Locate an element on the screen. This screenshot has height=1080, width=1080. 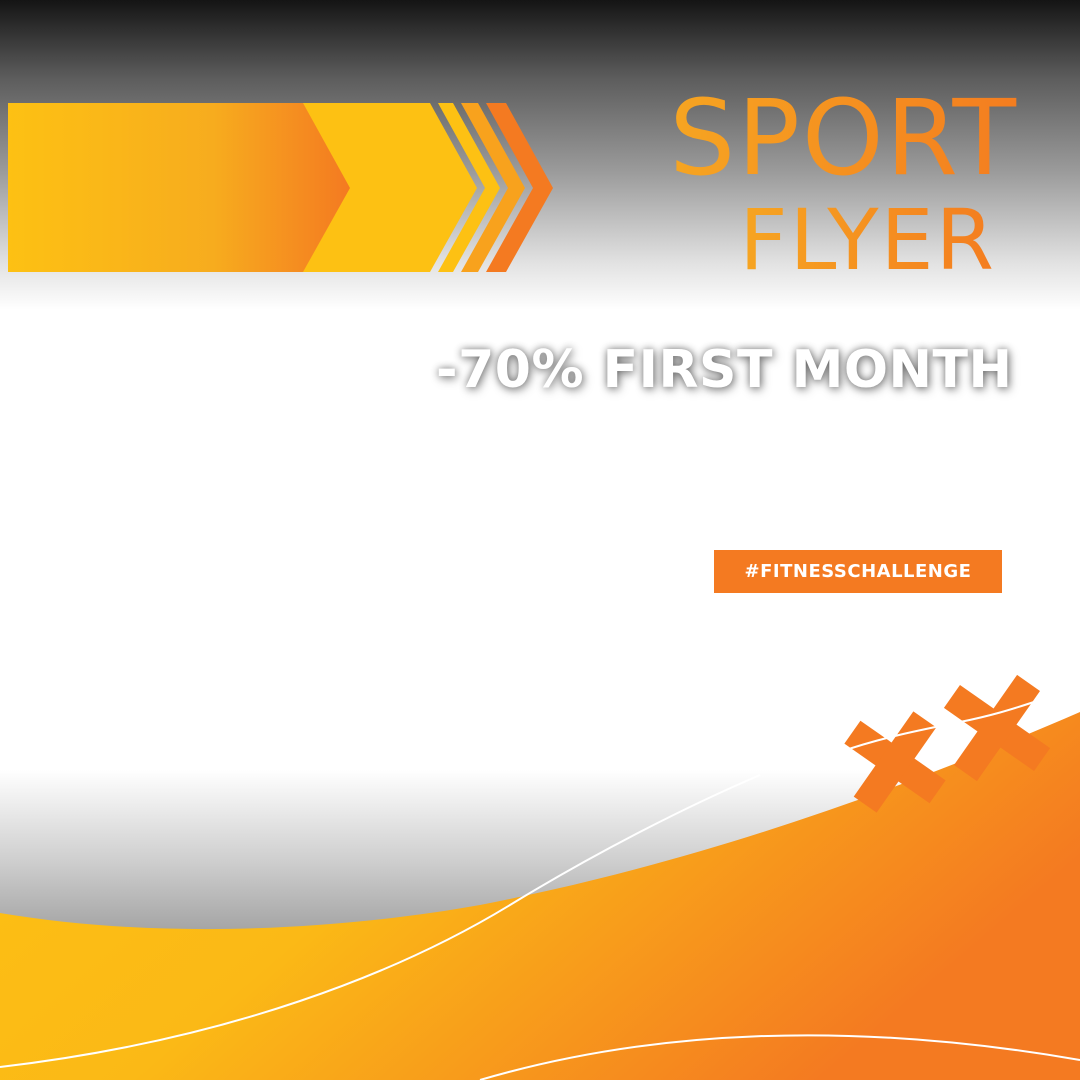
banner-gradient-chevron is located at coordinates (179, 187).